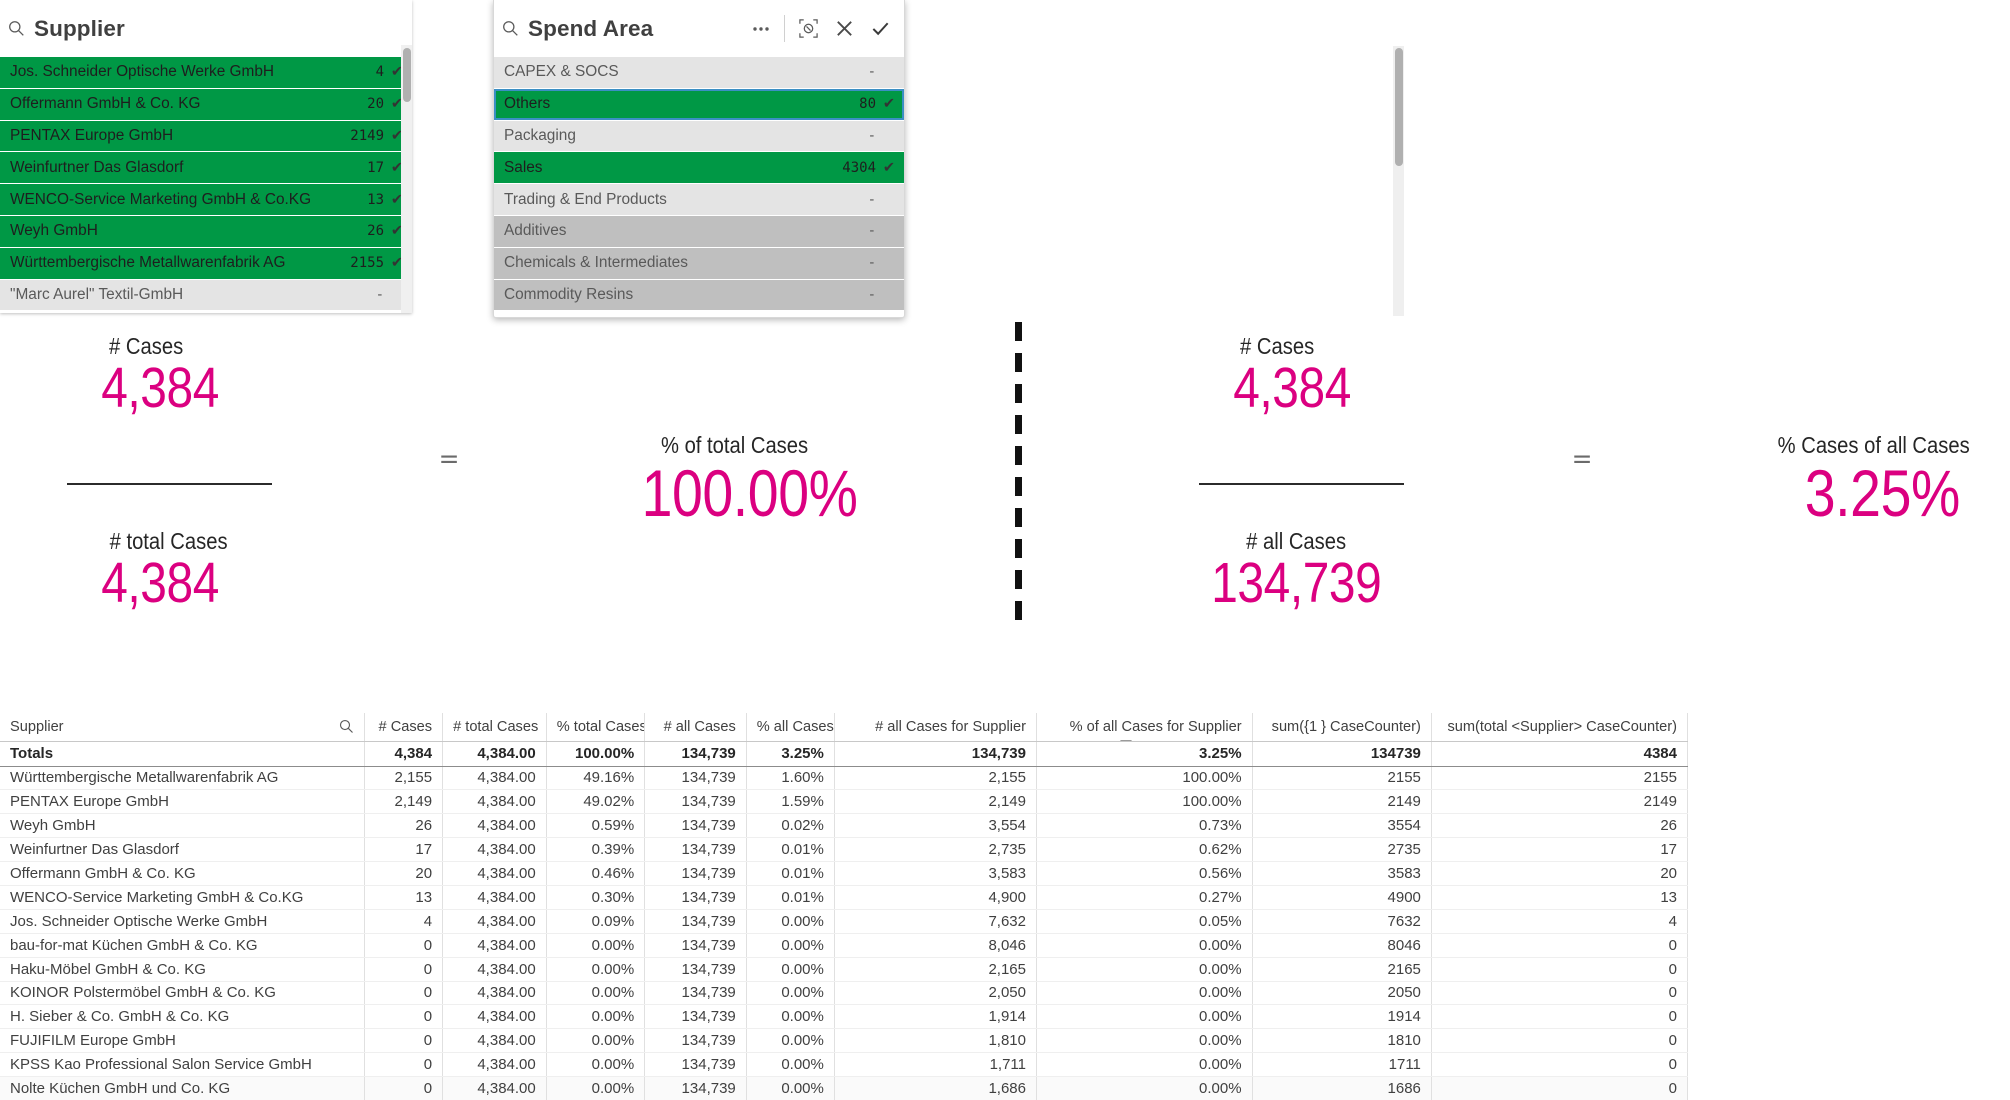 The image size is (2010, 1100). I want to click on supplier-scrollbar-thumb, so click(406, 75).